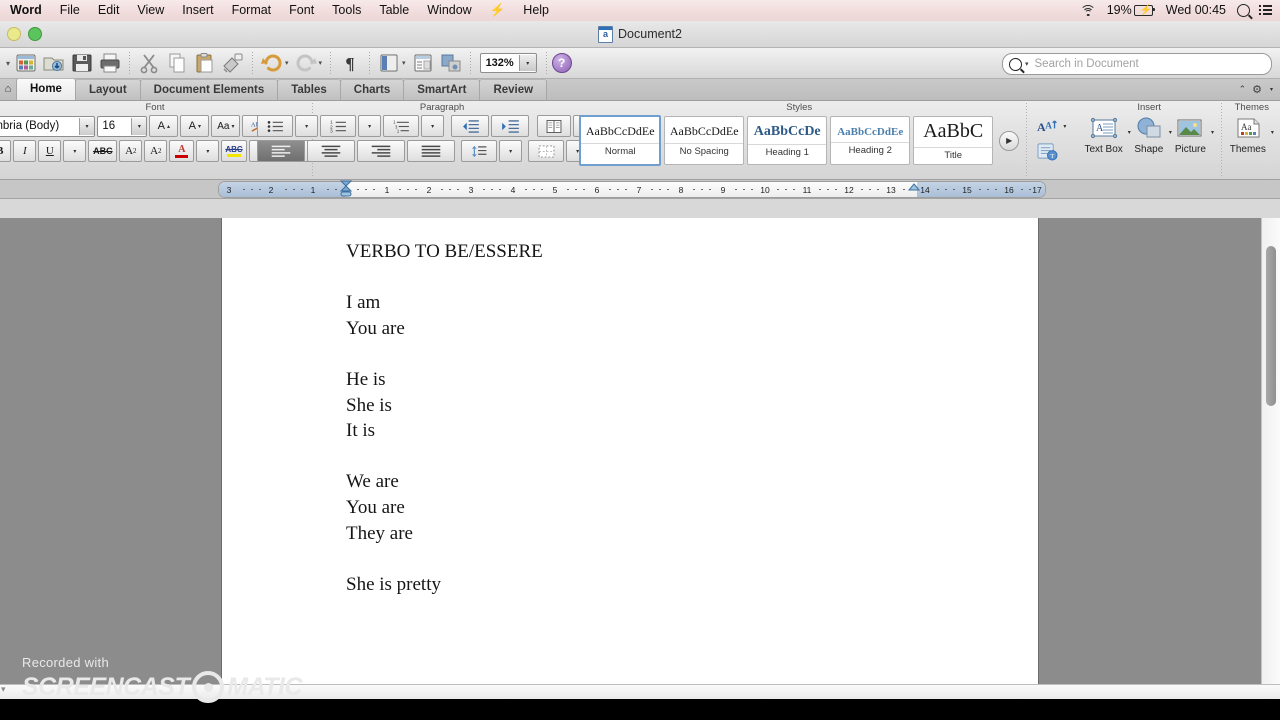 The image size is (1280, 720). Describe the element at coordinates (554, 126) in the screenshot. I see `columns-icon` at that location.